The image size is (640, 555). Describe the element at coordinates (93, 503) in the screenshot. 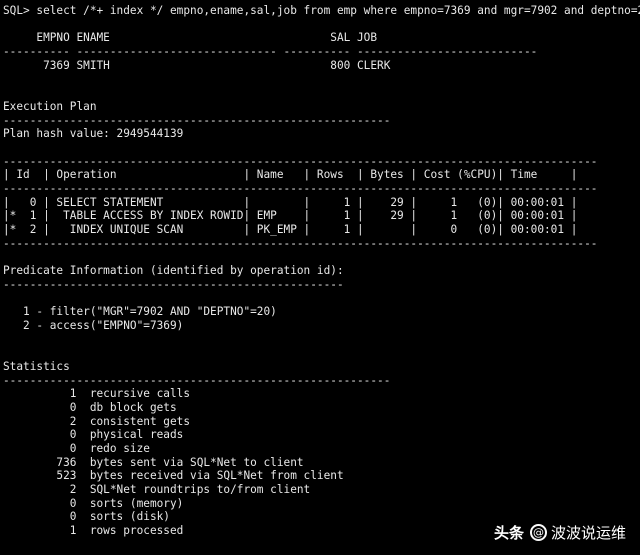

I see `terminal-line: 0 sorts (memory)` at that location.